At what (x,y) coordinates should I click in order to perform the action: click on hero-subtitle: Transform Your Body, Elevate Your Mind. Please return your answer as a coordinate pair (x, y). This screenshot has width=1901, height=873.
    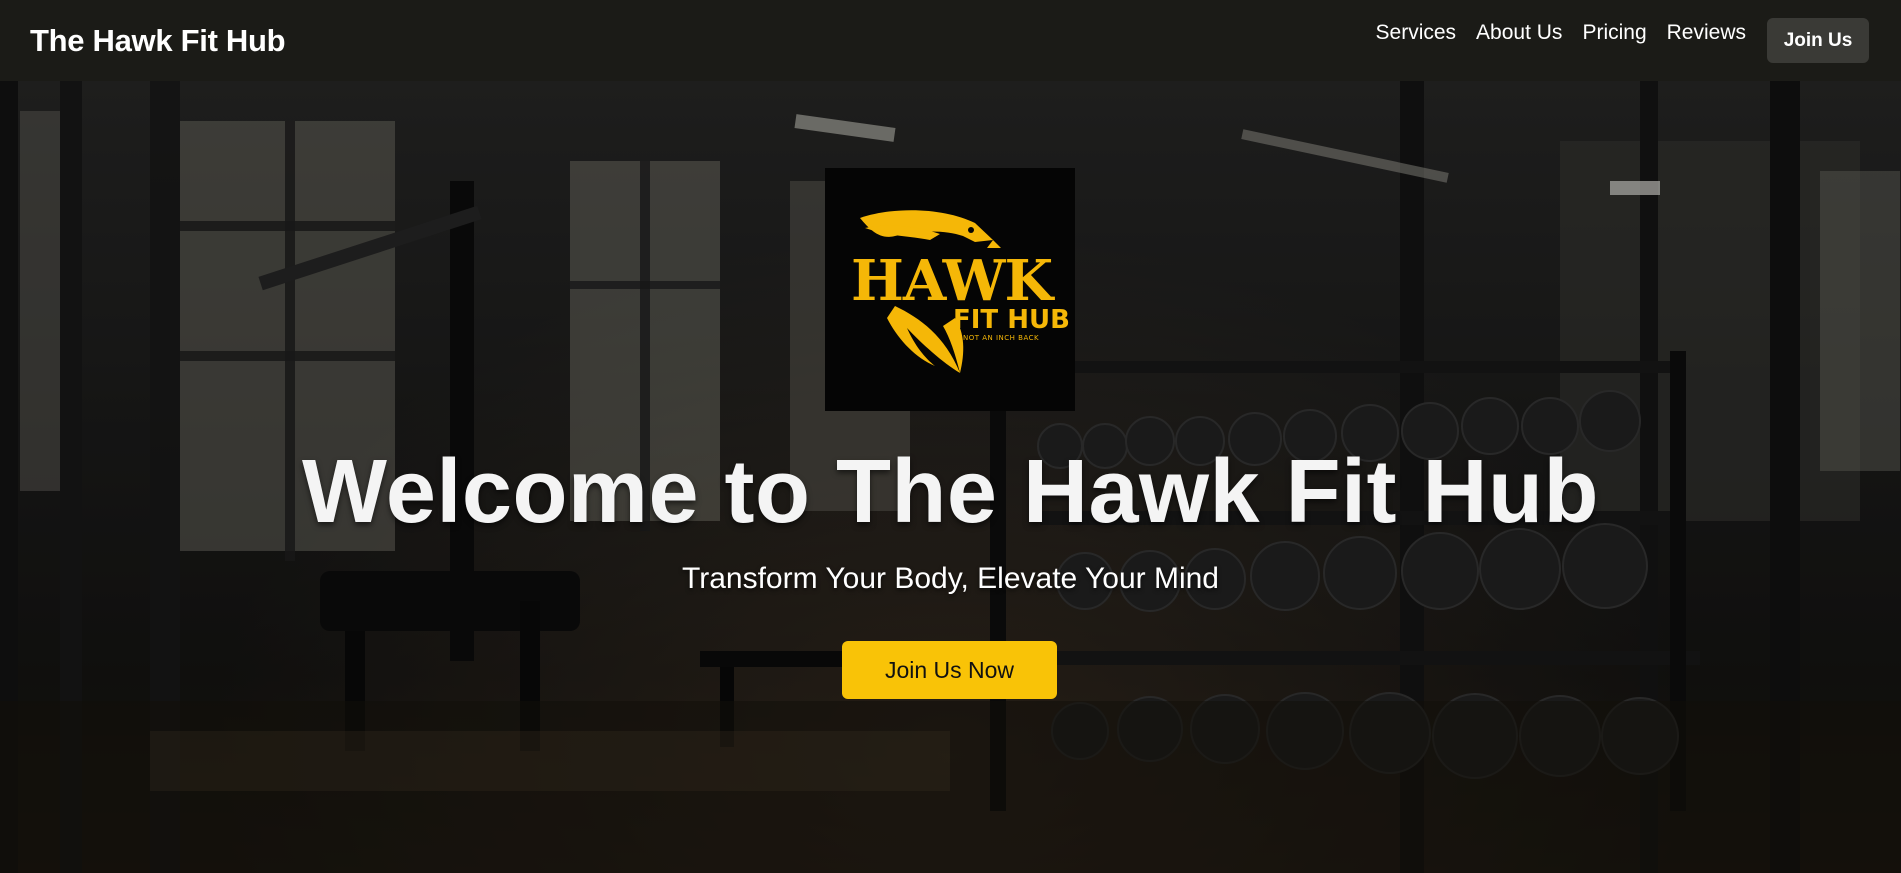
    Looking at the image, I should click on (950, 578).